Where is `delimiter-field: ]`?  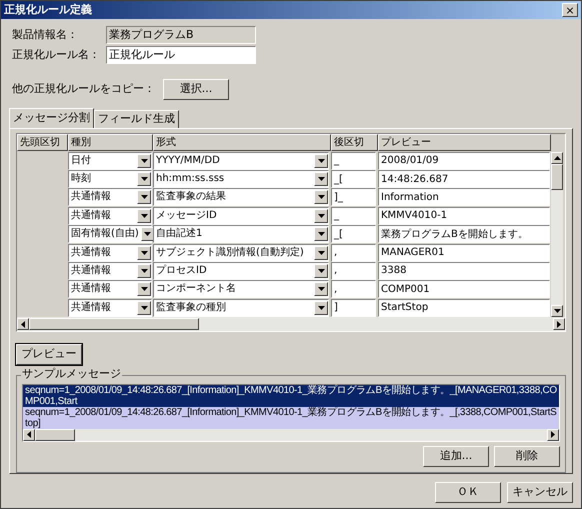
delimiter-field: ] is located at coordinates (353, 307).